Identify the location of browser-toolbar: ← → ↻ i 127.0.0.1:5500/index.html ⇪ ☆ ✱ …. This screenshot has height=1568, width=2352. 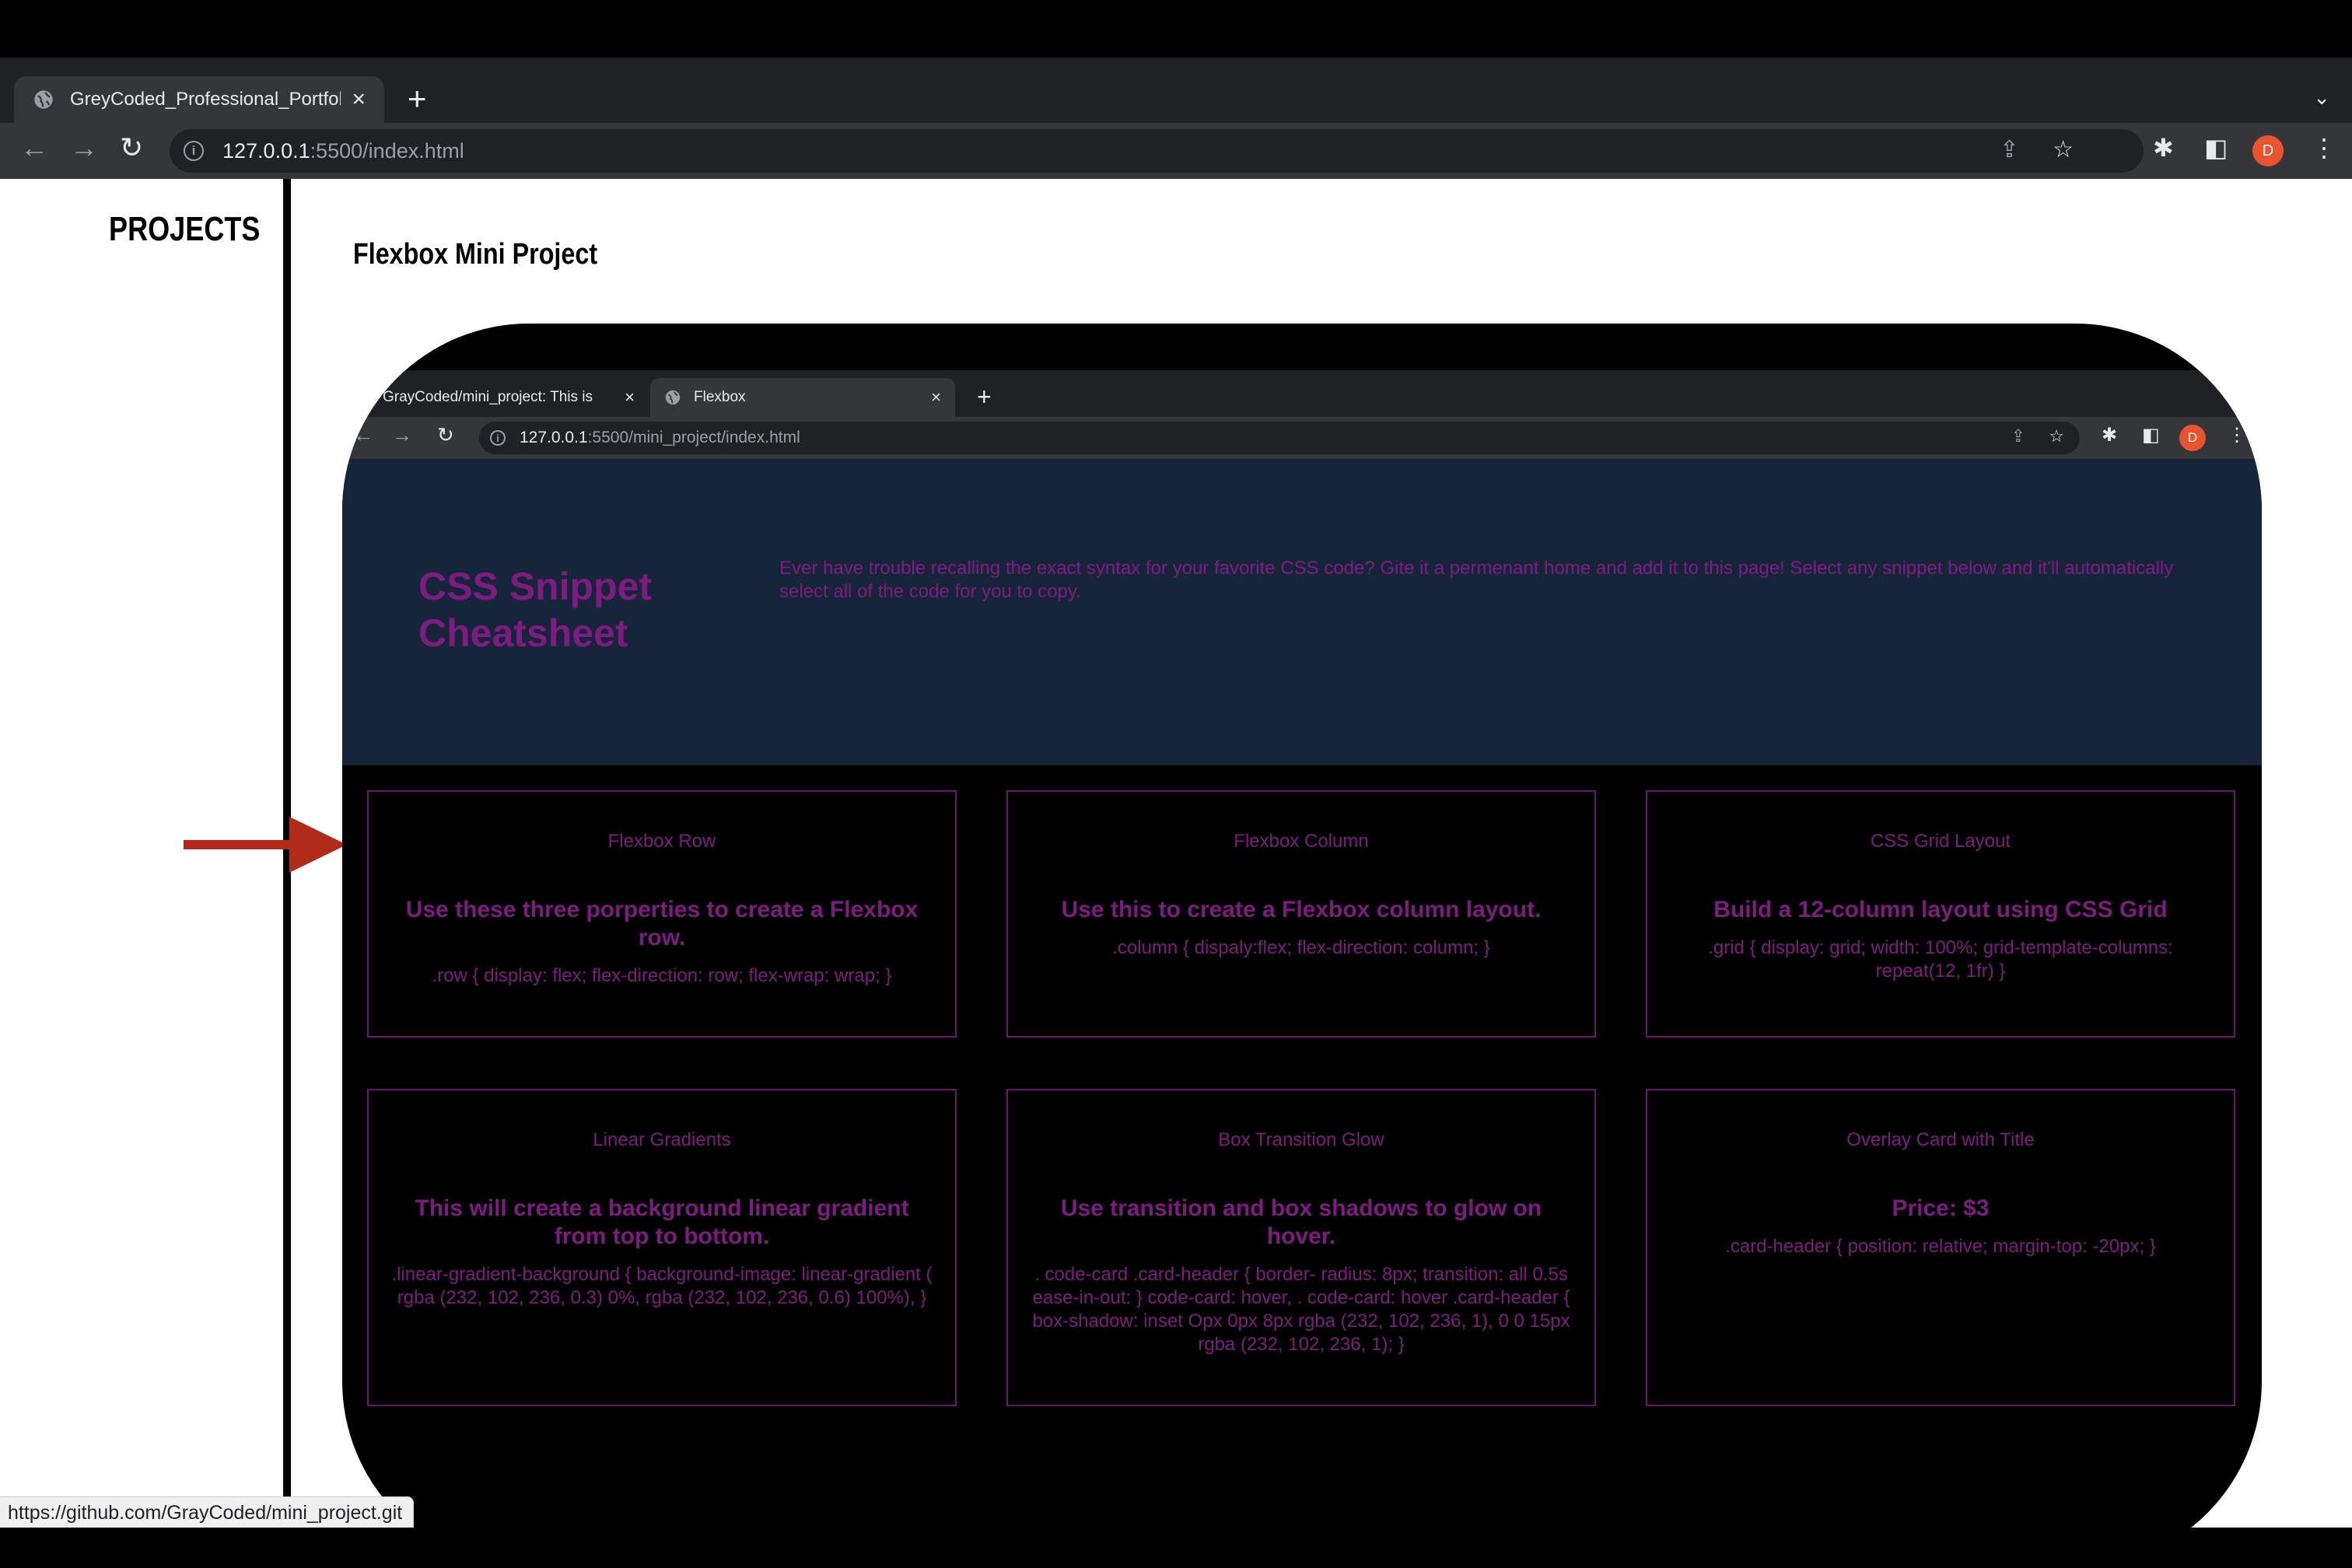
(1176, 151).